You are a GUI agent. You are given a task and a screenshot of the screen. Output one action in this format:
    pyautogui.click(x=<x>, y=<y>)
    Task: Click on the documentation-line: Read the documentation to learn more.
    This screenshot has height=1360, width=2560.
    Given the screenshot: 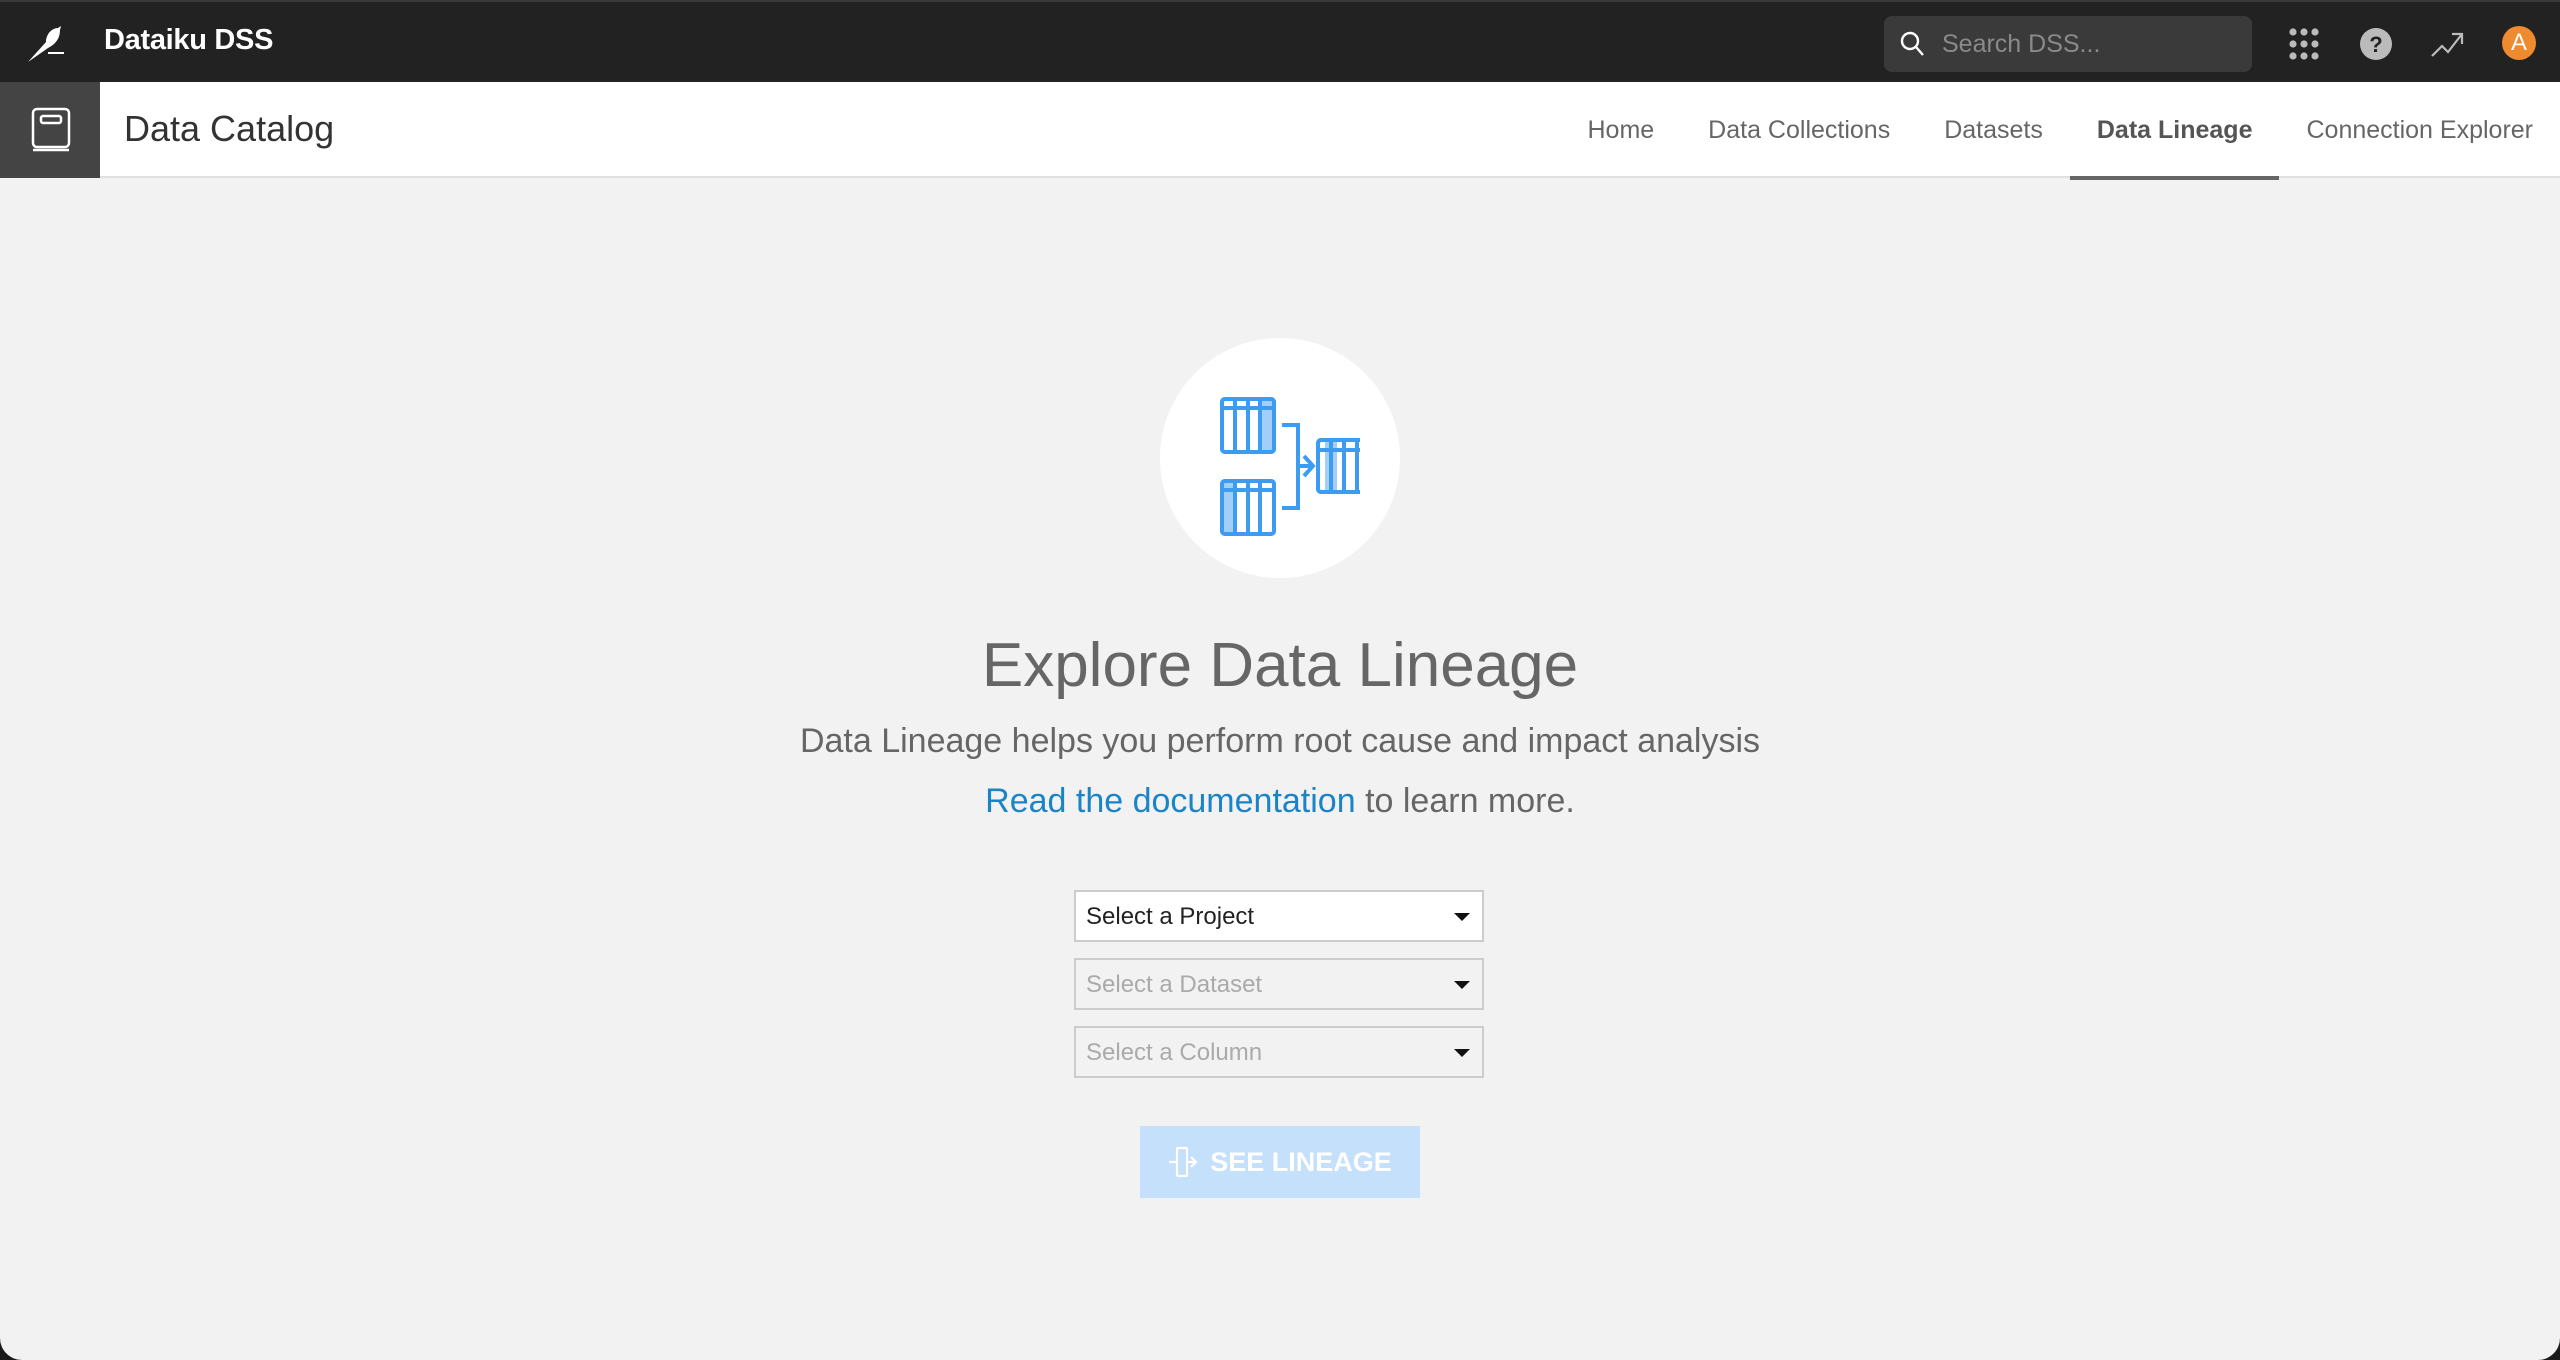 What is the action you would take?
    pyautogui.click(x=1280, y=801)
    